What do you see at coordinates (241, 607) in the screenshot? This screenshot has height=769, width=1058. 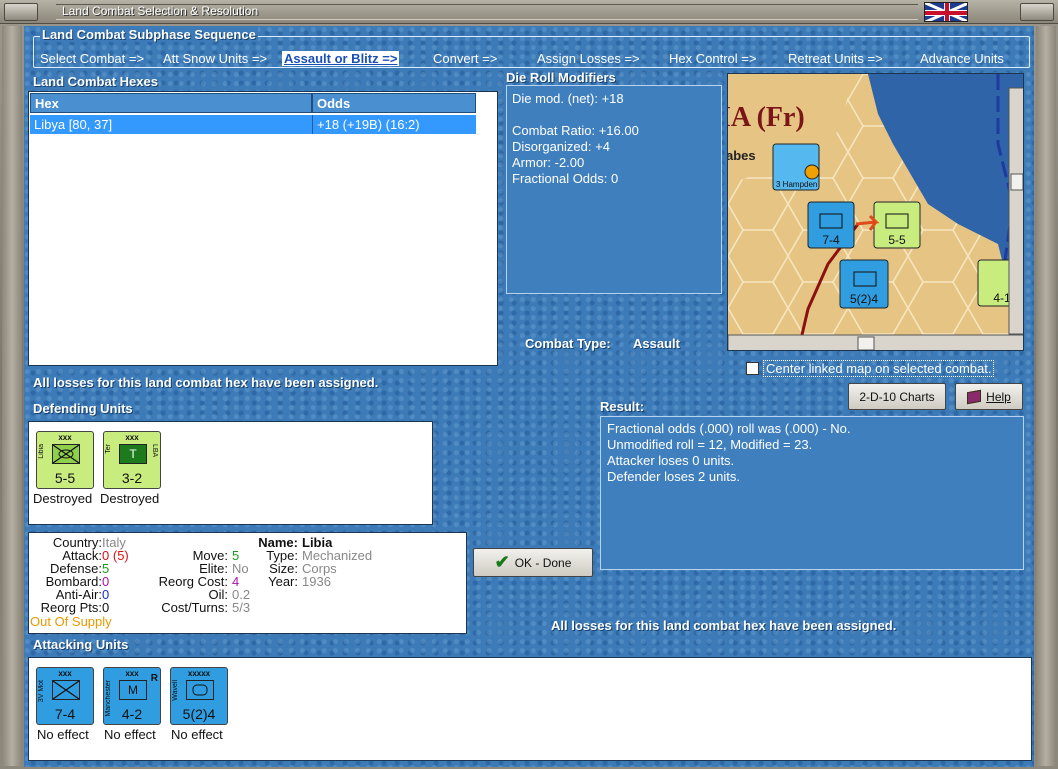 I see `cost-turns-value: 5/3` at bounding box center [241, 607].